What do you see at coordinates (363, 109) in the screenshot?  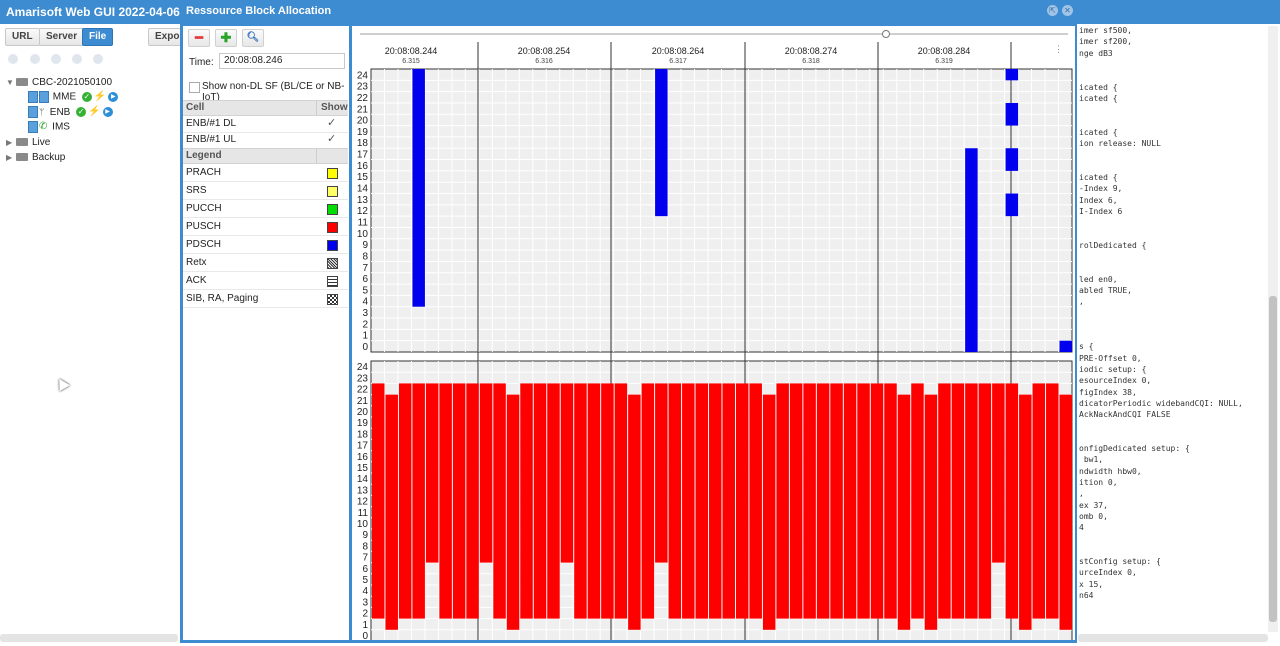 I see `rb-index-label: 21` at bounding box center [363, 109].